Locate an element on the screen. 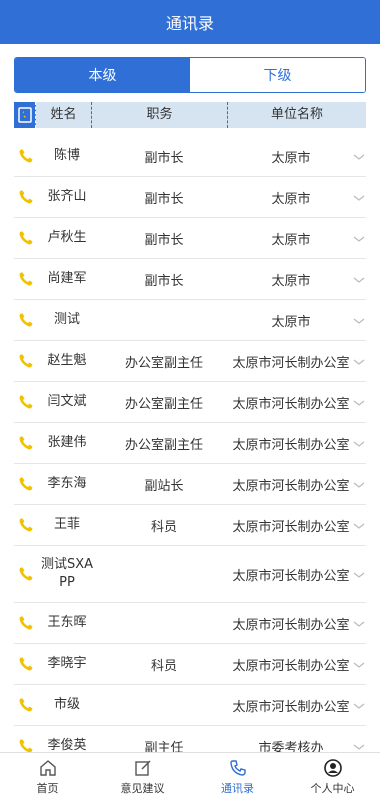  table-row: 测试 太原市 is located at coordinates (190, 320).